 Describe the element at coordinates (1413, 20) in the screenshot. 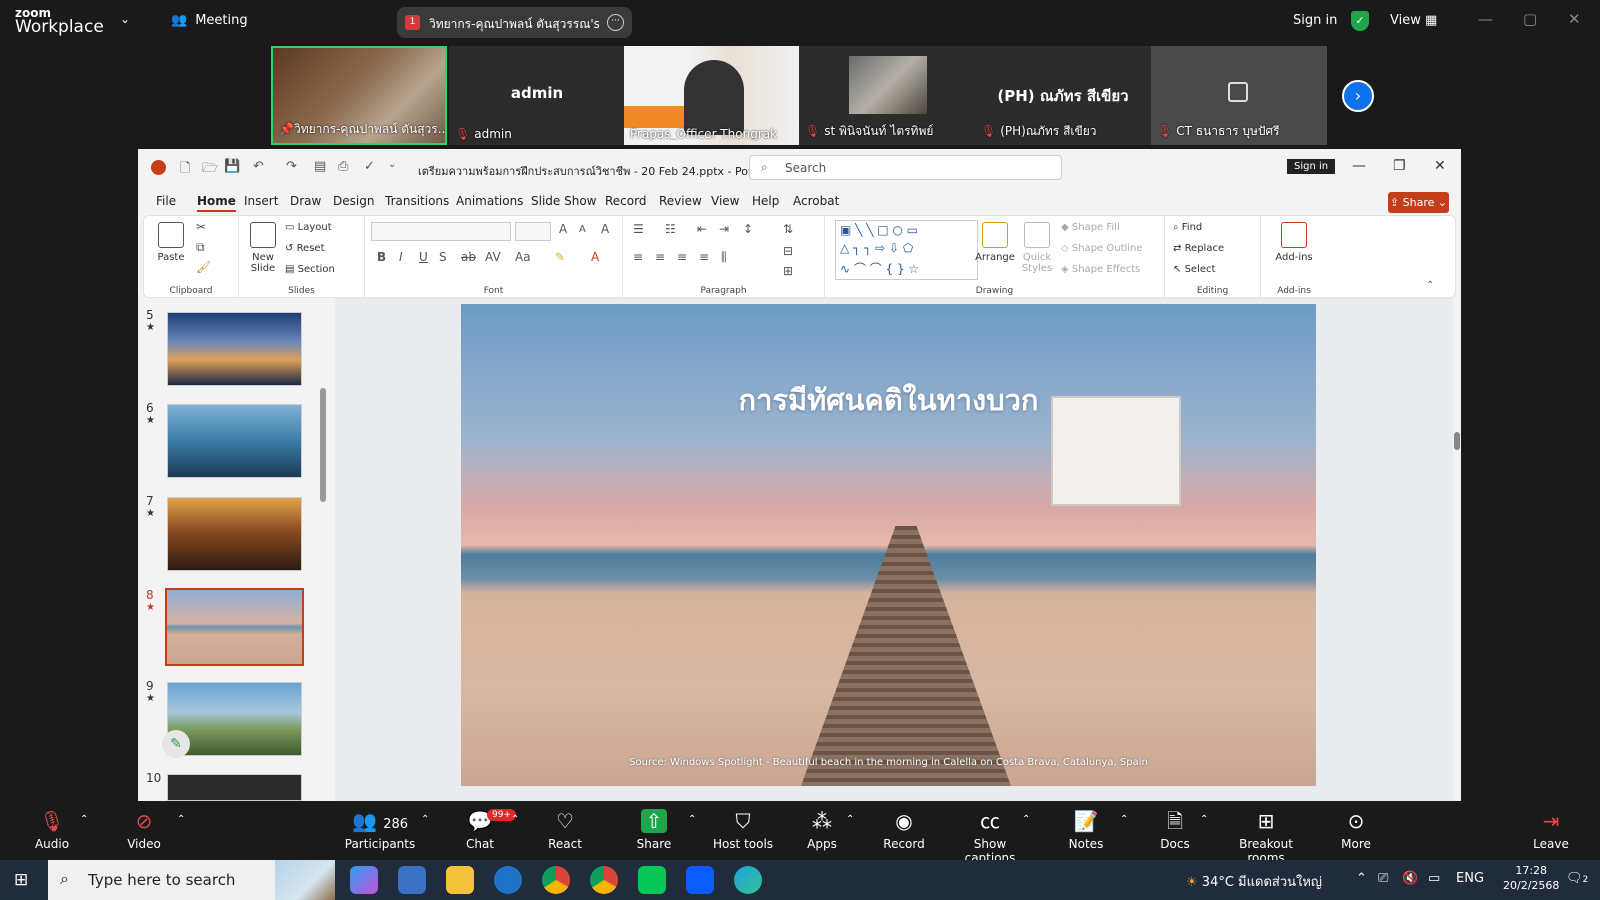

I see `view-button: View ▦` at that location.